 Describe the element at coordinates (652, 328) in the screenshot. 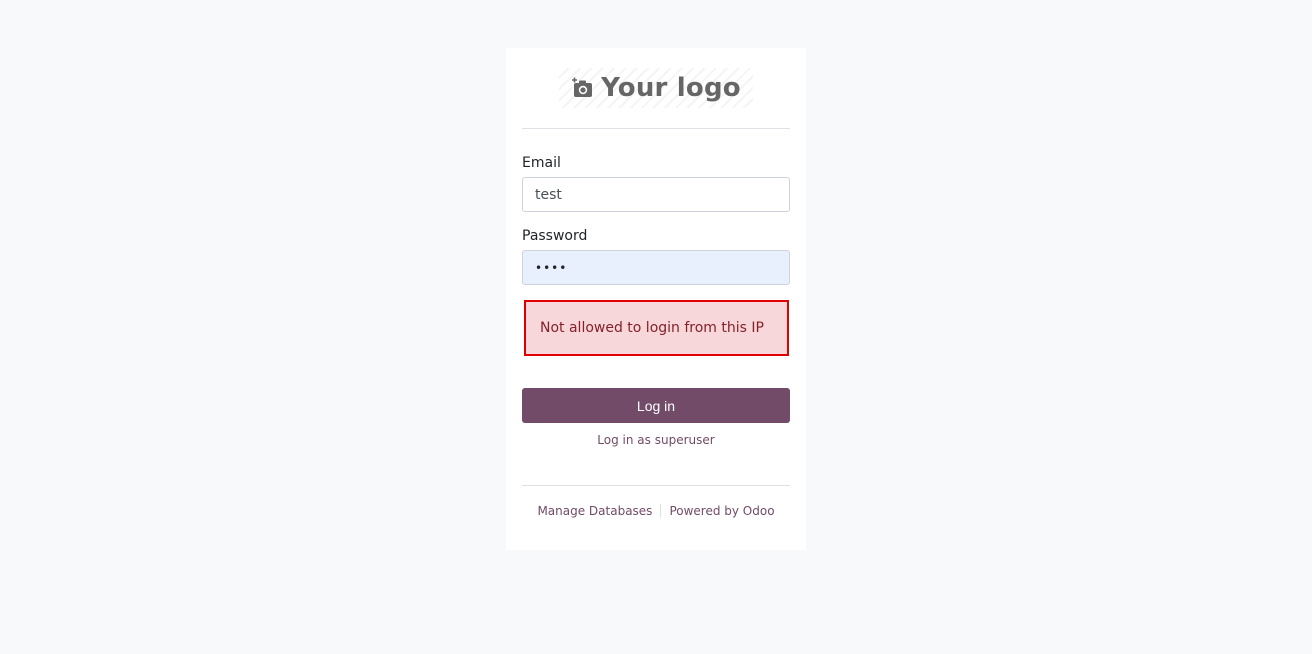

I see `error-message: Not allowed to login from this IP` at that location.